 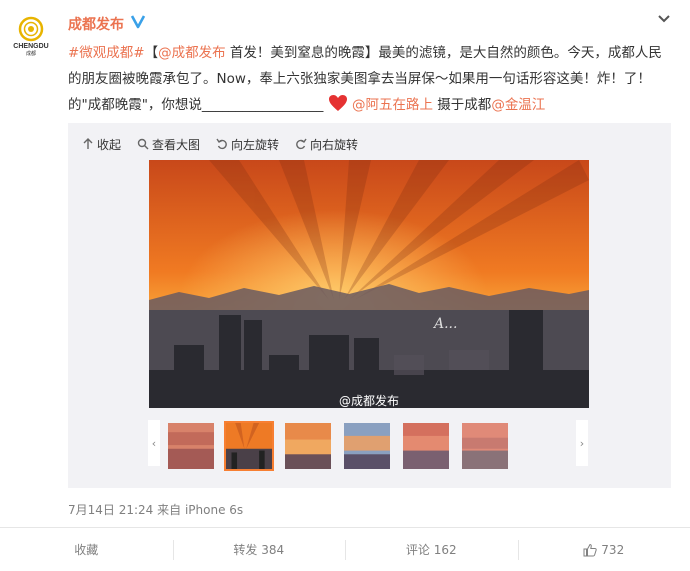 I want to click on thumbnail-6-image, so click(x=485, y=446).